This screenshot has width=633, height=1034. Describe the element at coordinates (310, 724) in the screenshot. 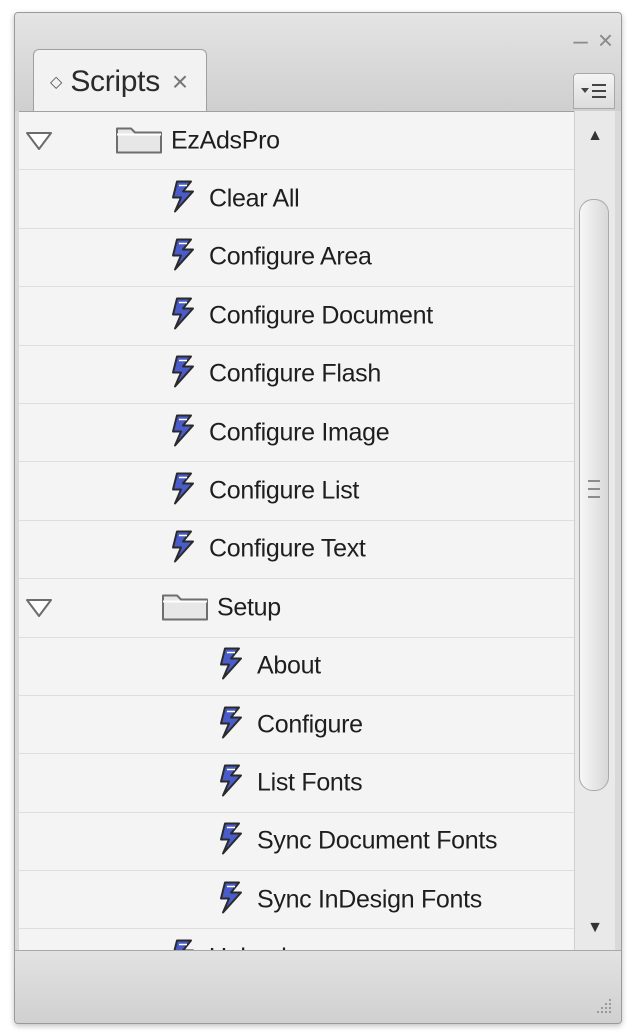

I see `tree-item-label: Configure` at that location.